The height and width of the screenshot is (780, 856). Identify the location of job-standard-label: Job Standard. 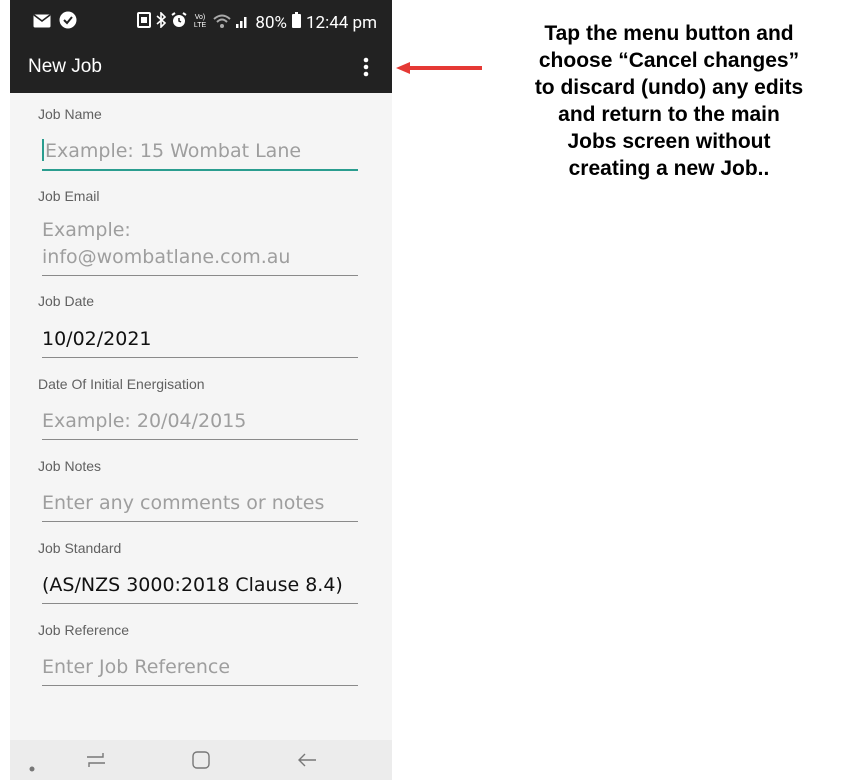
(80, 548).